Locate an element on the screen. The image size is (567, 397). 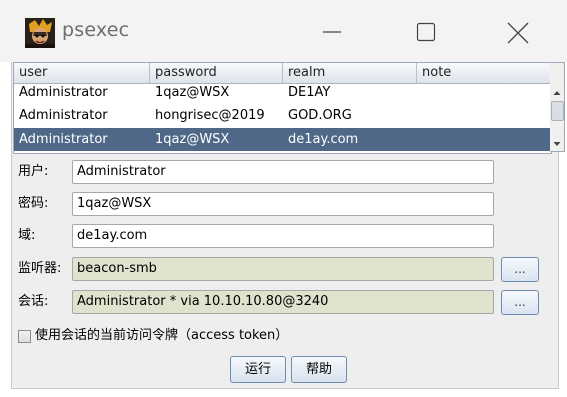
password-label: 密码: is located at coordinates (33, 203).